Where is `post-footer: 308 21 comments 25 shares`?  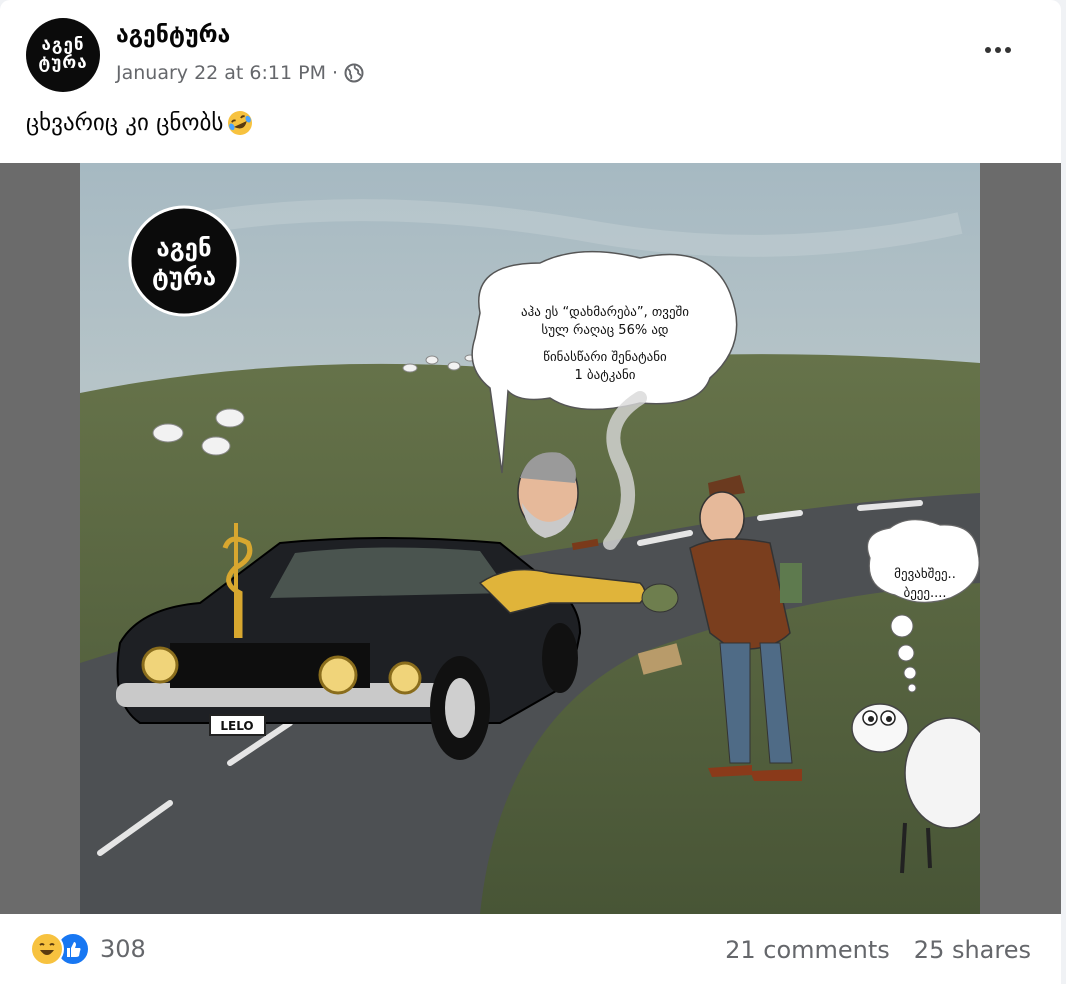
post-footer: 308 21 comments 25 shares is located at coordinates (530, 949).